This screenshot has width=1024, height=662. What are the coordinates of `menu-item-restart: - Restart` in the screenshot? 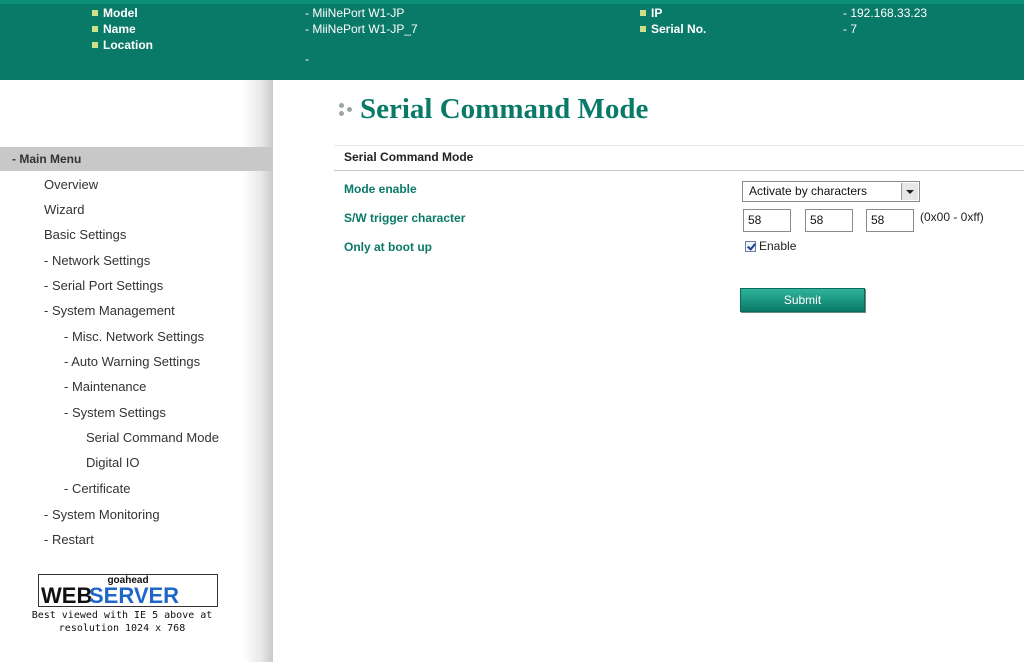 It's located at (69, 540).